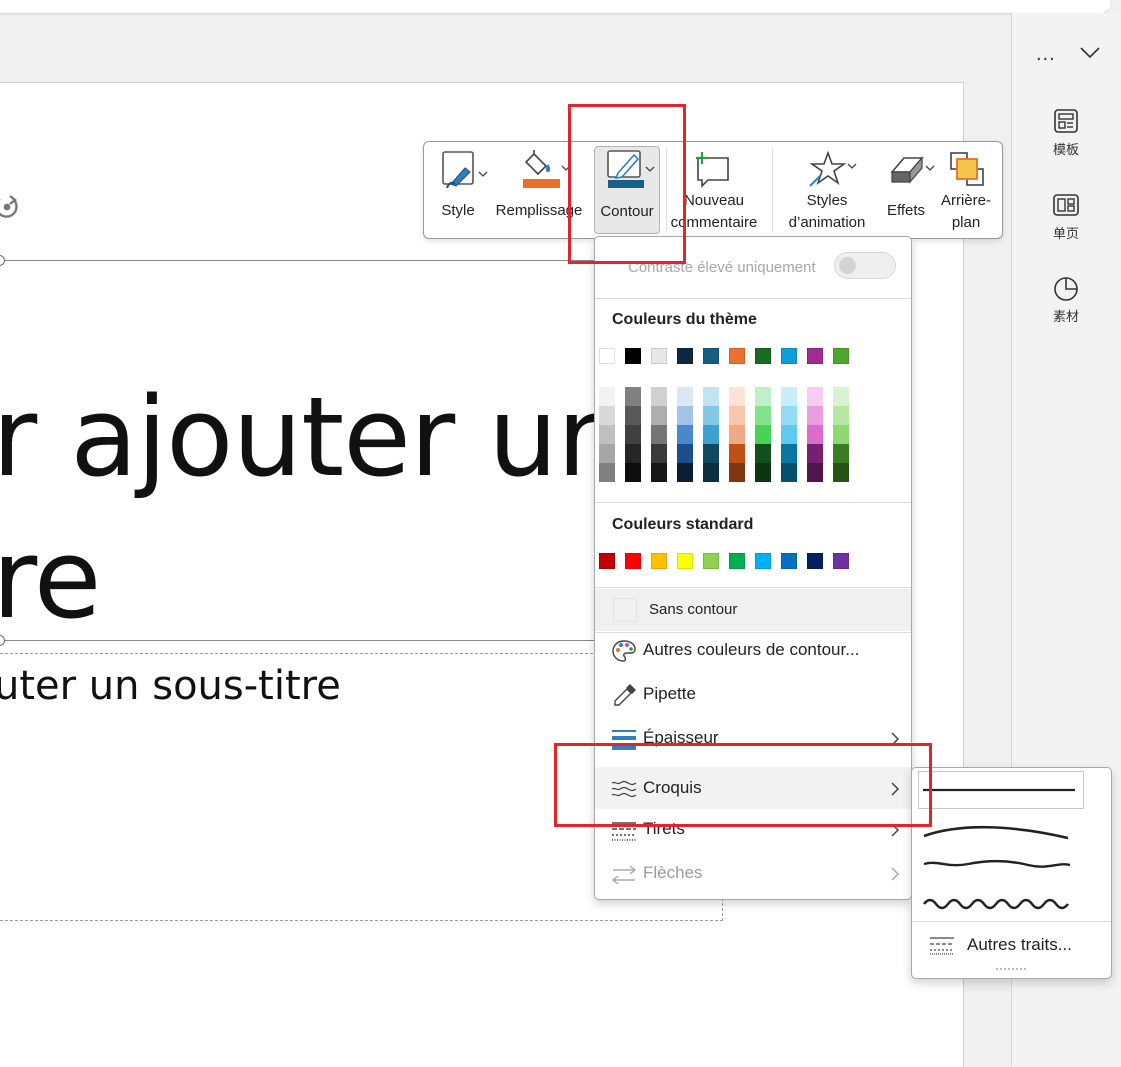 This screenshot has width=1121, height=1067. I want to click on sketch-option-scribble, so click(1000, 906).